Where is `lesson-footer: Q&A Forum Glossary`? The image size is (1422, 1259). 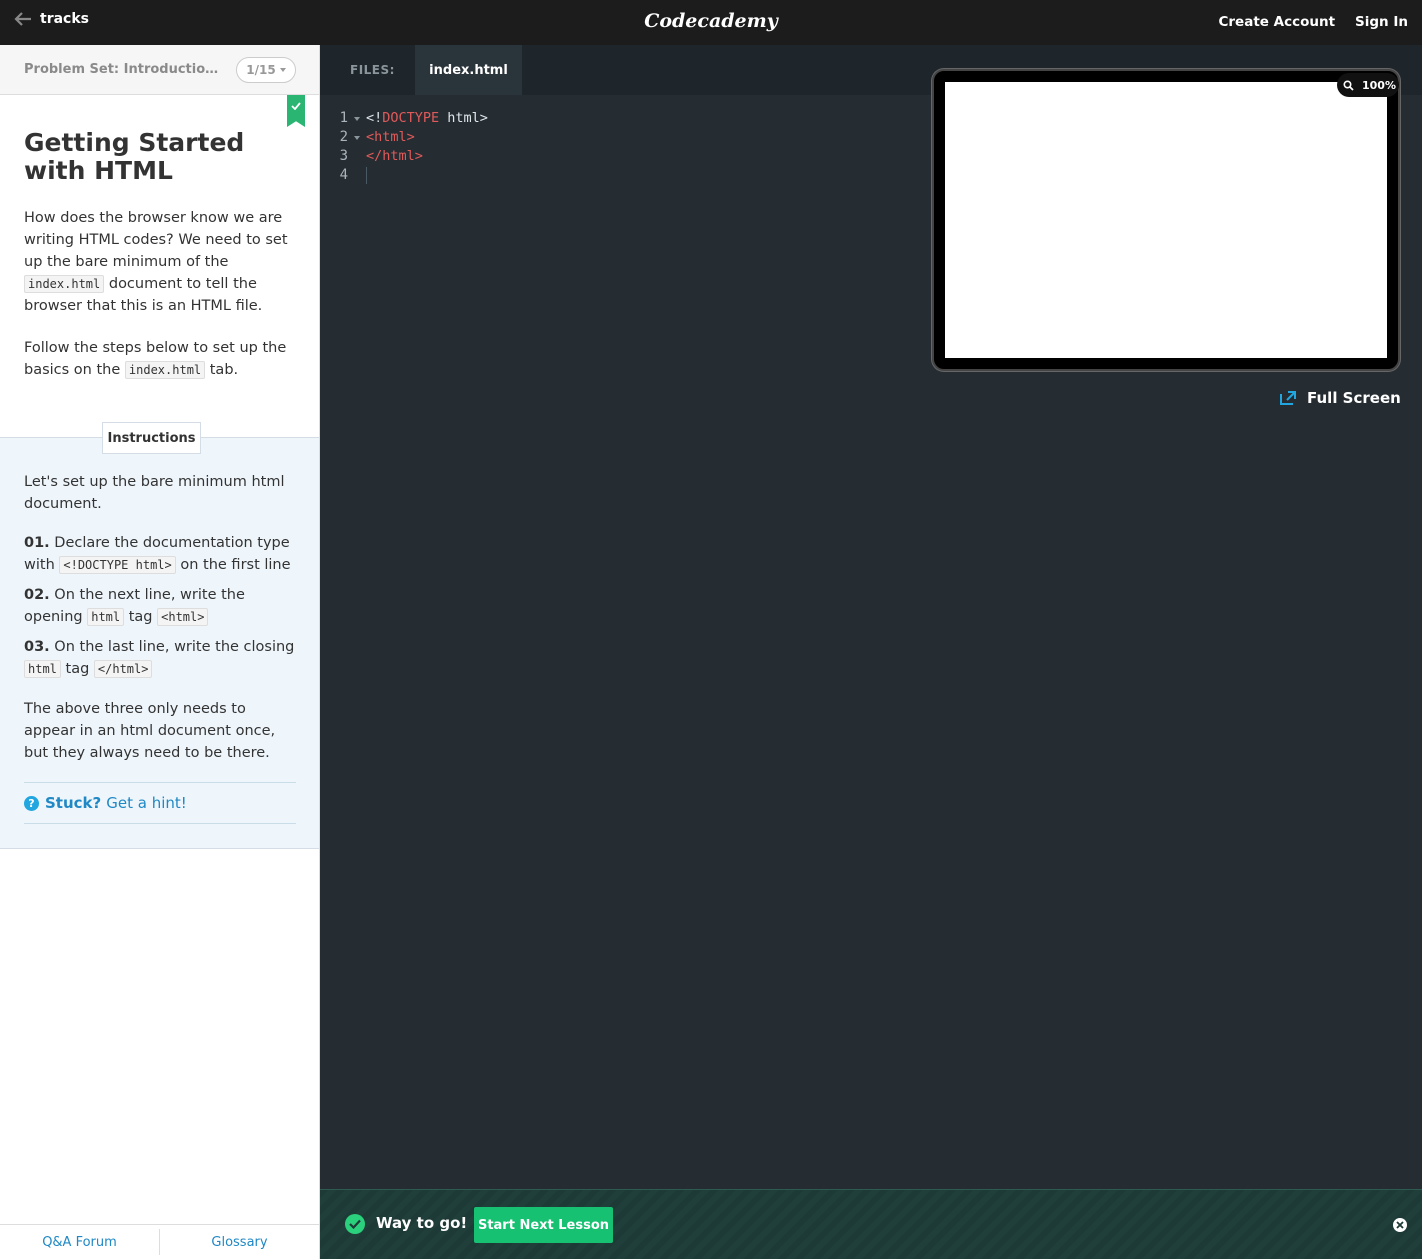
lesson-footer: Q&A Forum Glossary is located at coordinates (159, 1241).